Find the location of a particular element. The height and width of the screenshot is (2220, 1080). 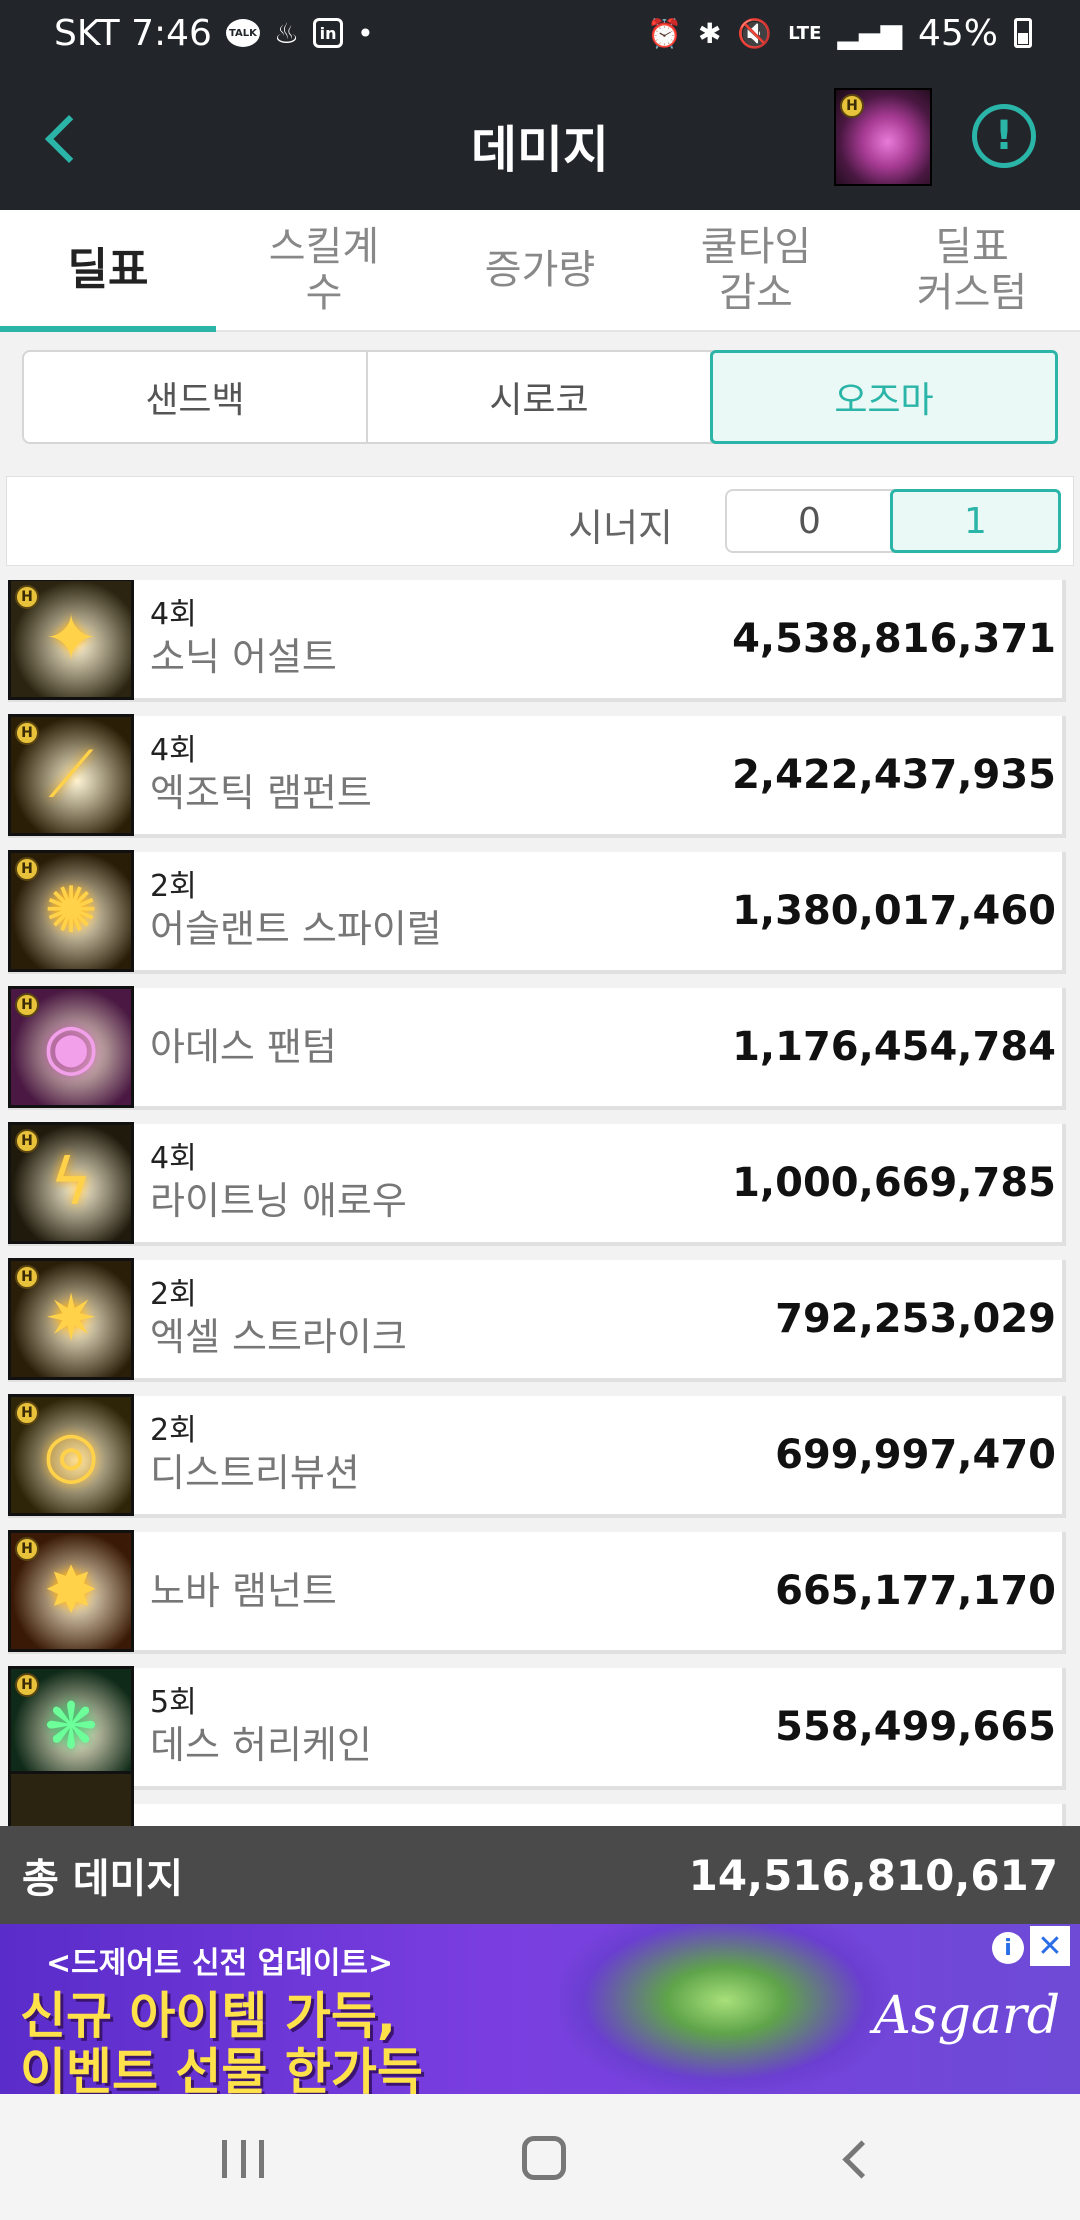

ad-character-art is located at coordinates (725, 2009).